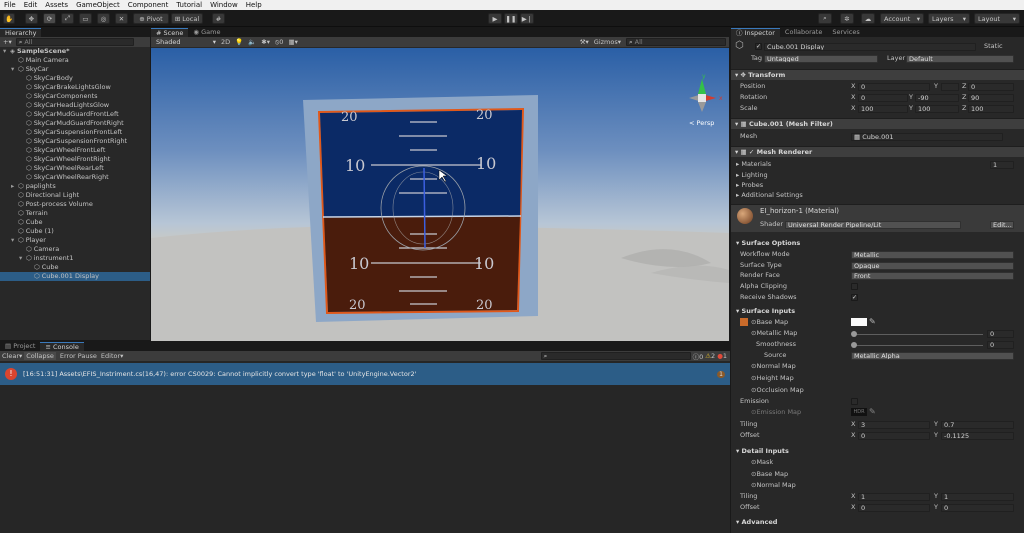 This screenshot has width=1024, height=533. What do you see at coordinates (9, 18) in the screenshot?
I see `hand-tool-icon: ✋` at bounding box center [9, 18].